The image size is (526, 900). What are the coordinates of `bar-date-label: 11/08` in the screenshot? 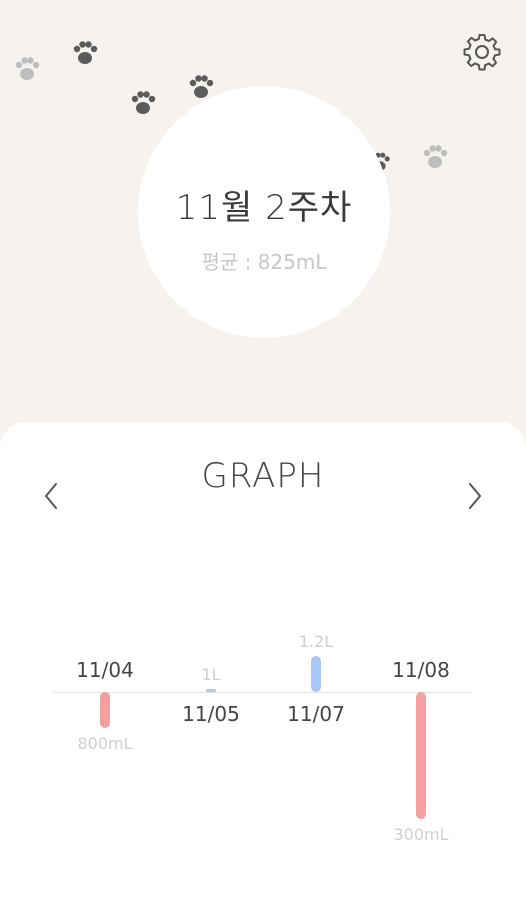 It's located at (421, 670).